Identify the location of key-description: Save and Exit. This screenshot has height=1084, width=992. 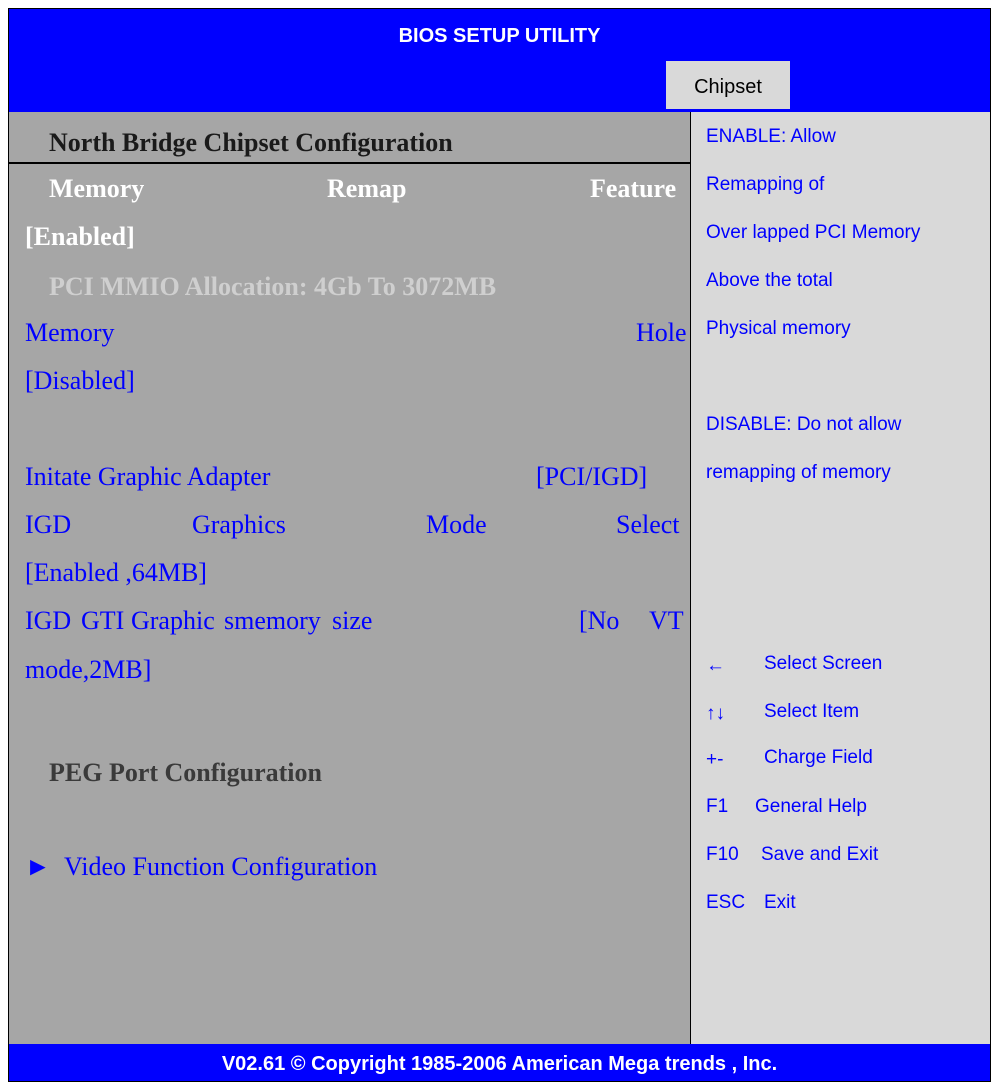
(820, 854).